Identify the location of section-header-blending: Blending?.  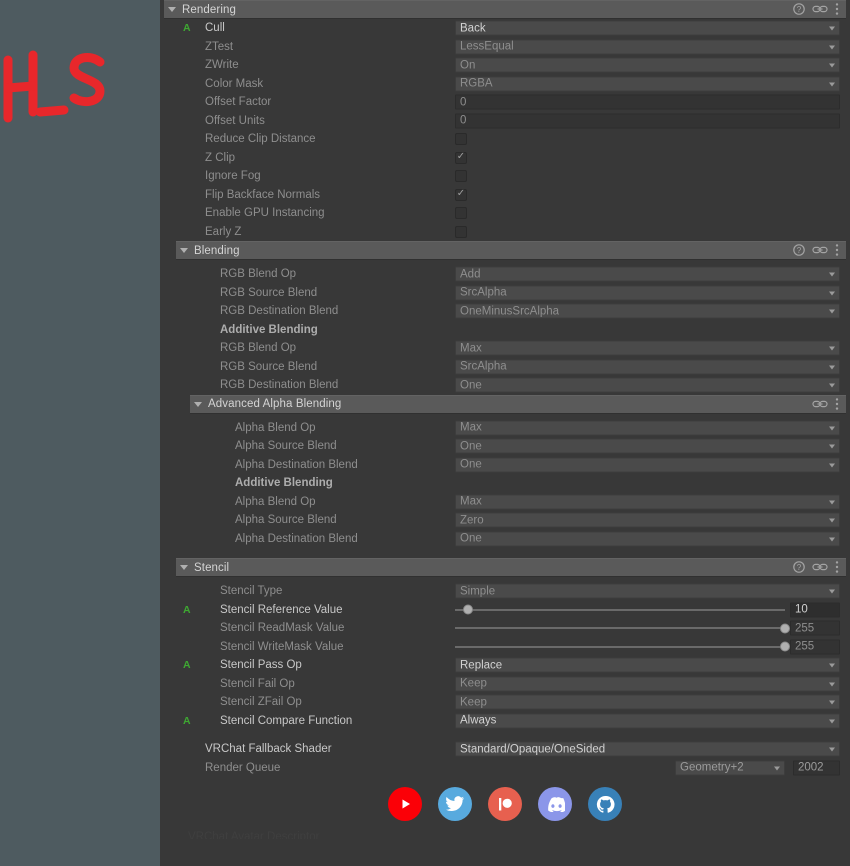
(511, 250).